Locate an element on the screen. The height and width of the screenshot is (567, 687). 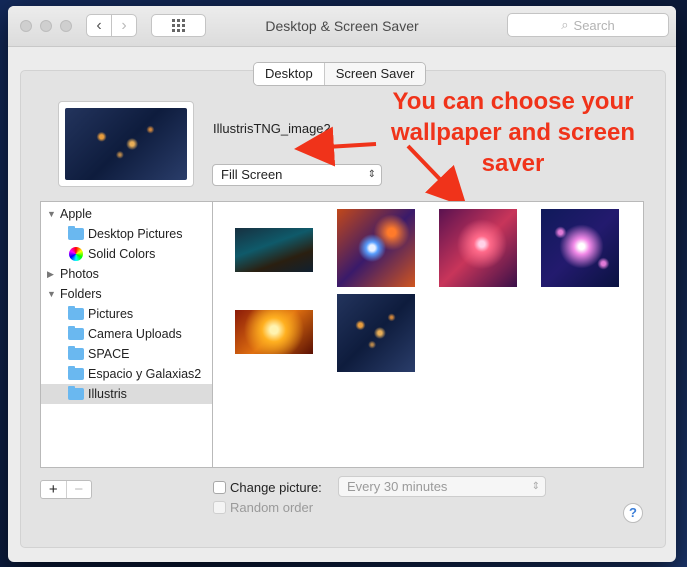
fill-mode-value: Fill Screen is located at coordinates (252, 174).